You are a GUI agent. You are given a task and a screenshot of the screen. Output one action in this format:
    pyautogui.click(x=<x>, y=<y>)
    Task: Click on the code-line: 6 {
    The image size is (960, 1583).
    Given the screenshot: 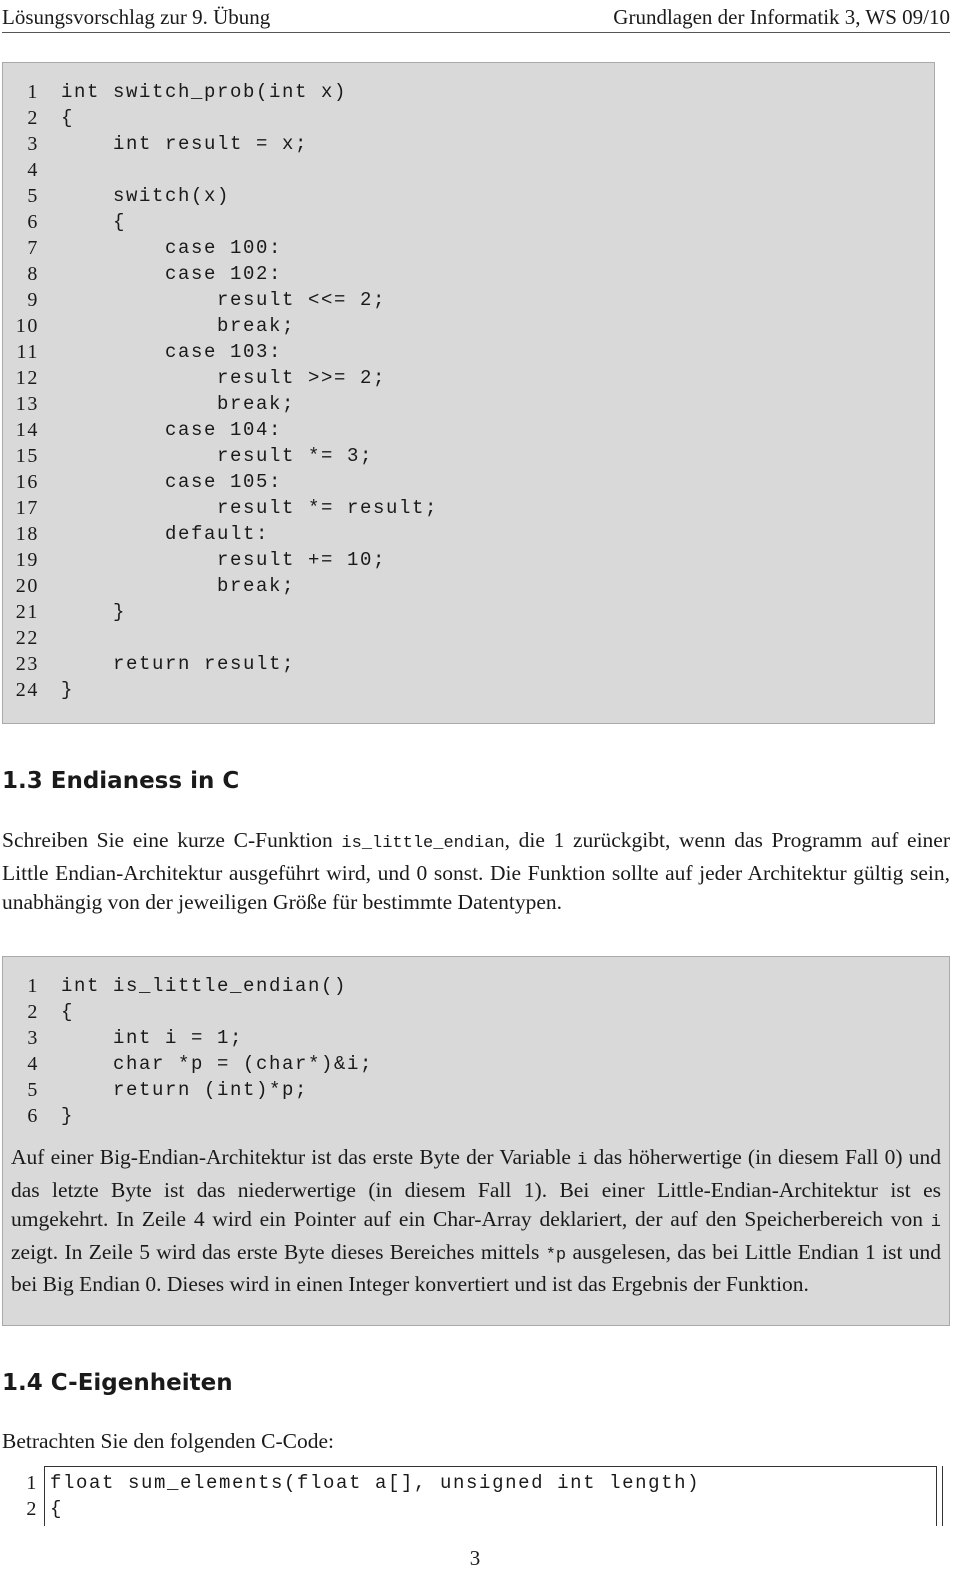 What is the action you would take?
    pyautogui.click(x=468, y=222)
    